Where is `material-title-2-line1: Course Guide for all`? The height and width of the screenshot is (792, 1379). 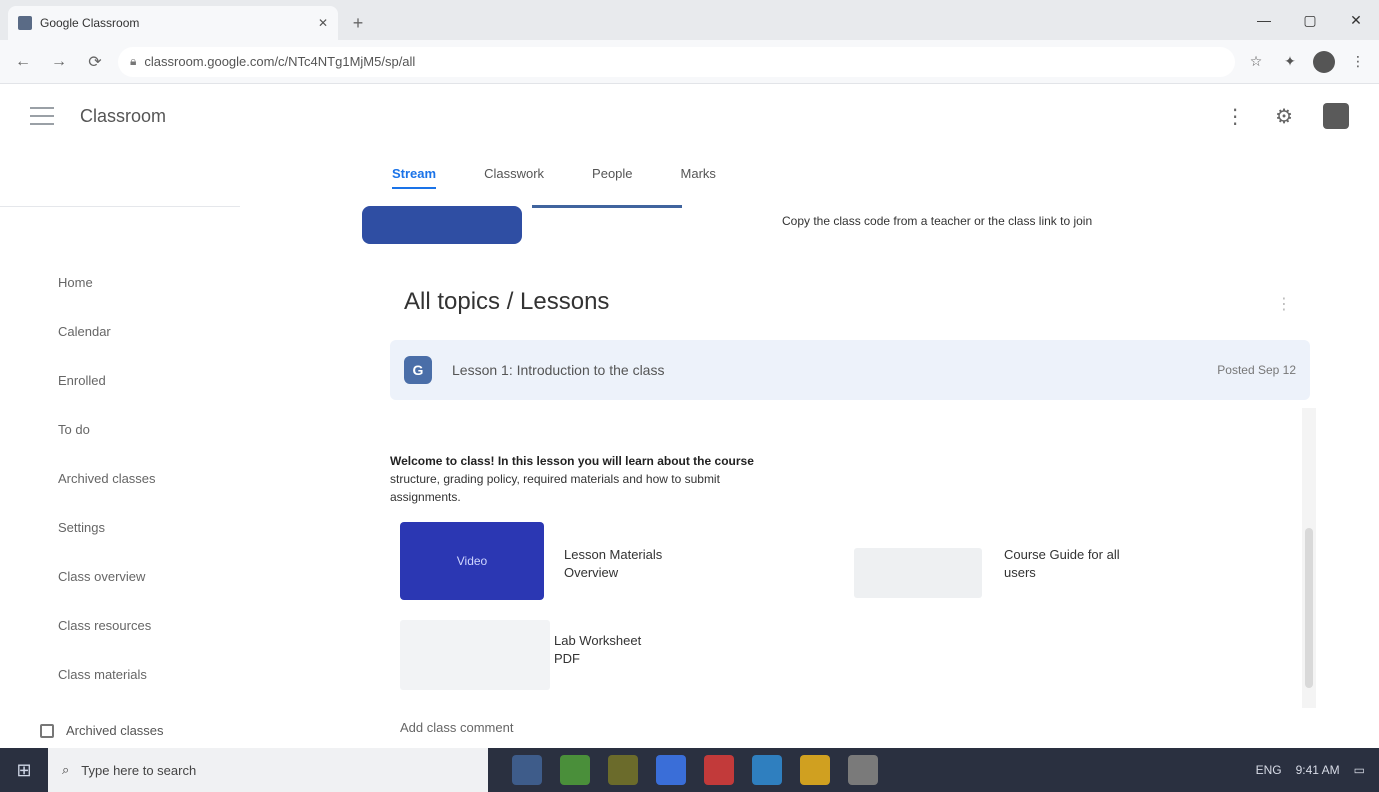
material-title-2-line1: Course Guide for all is located at coordinates (1062, 554).